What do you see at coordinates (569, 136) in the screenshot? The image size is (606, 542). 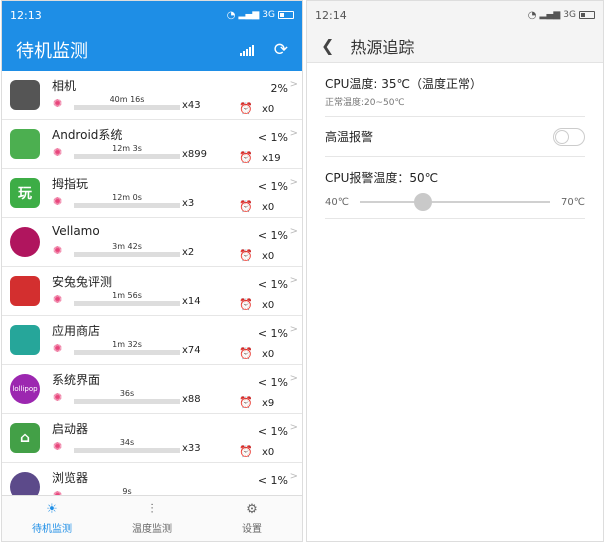 I see `high-temp-alarm-toggle` at bounding box center [569, 136].